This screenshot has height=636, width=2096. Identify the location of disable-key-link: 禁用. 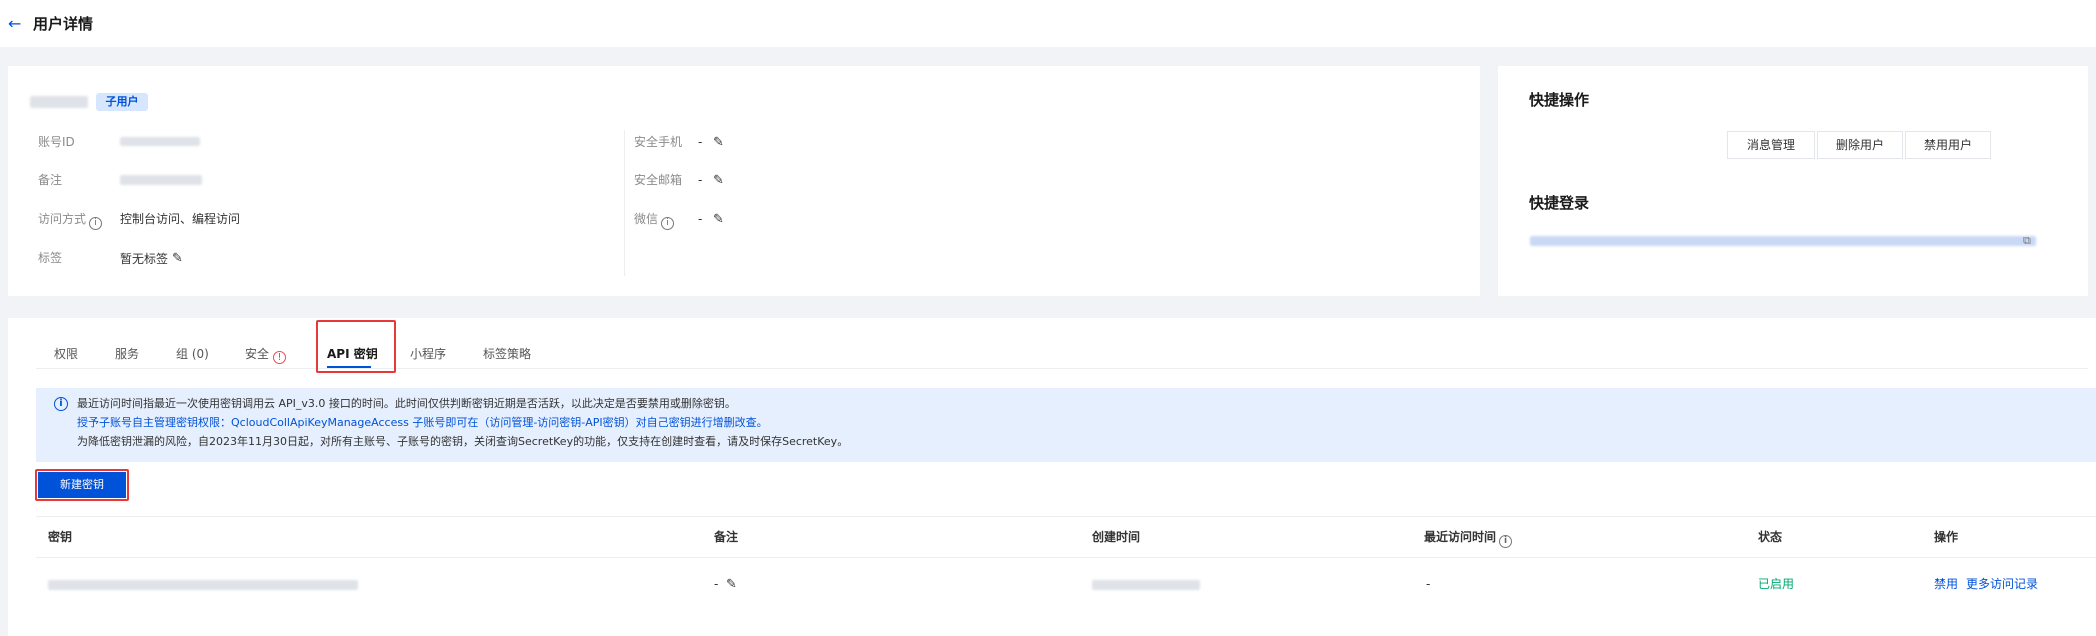
(1946, 584).